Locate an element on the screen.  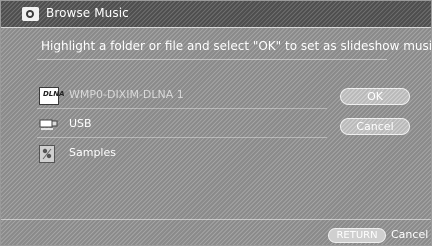
return-key-badge: RETURN is located at coordinates (357, 235).